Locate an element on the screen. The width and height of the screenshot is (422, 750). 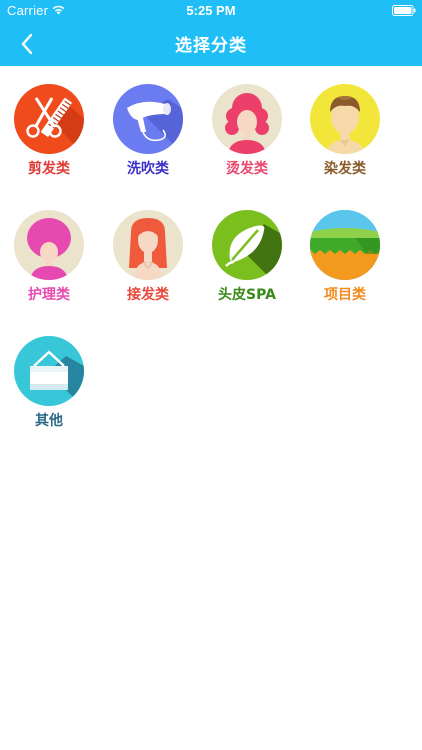
leaf-icon is located at coordinates (247, 245).